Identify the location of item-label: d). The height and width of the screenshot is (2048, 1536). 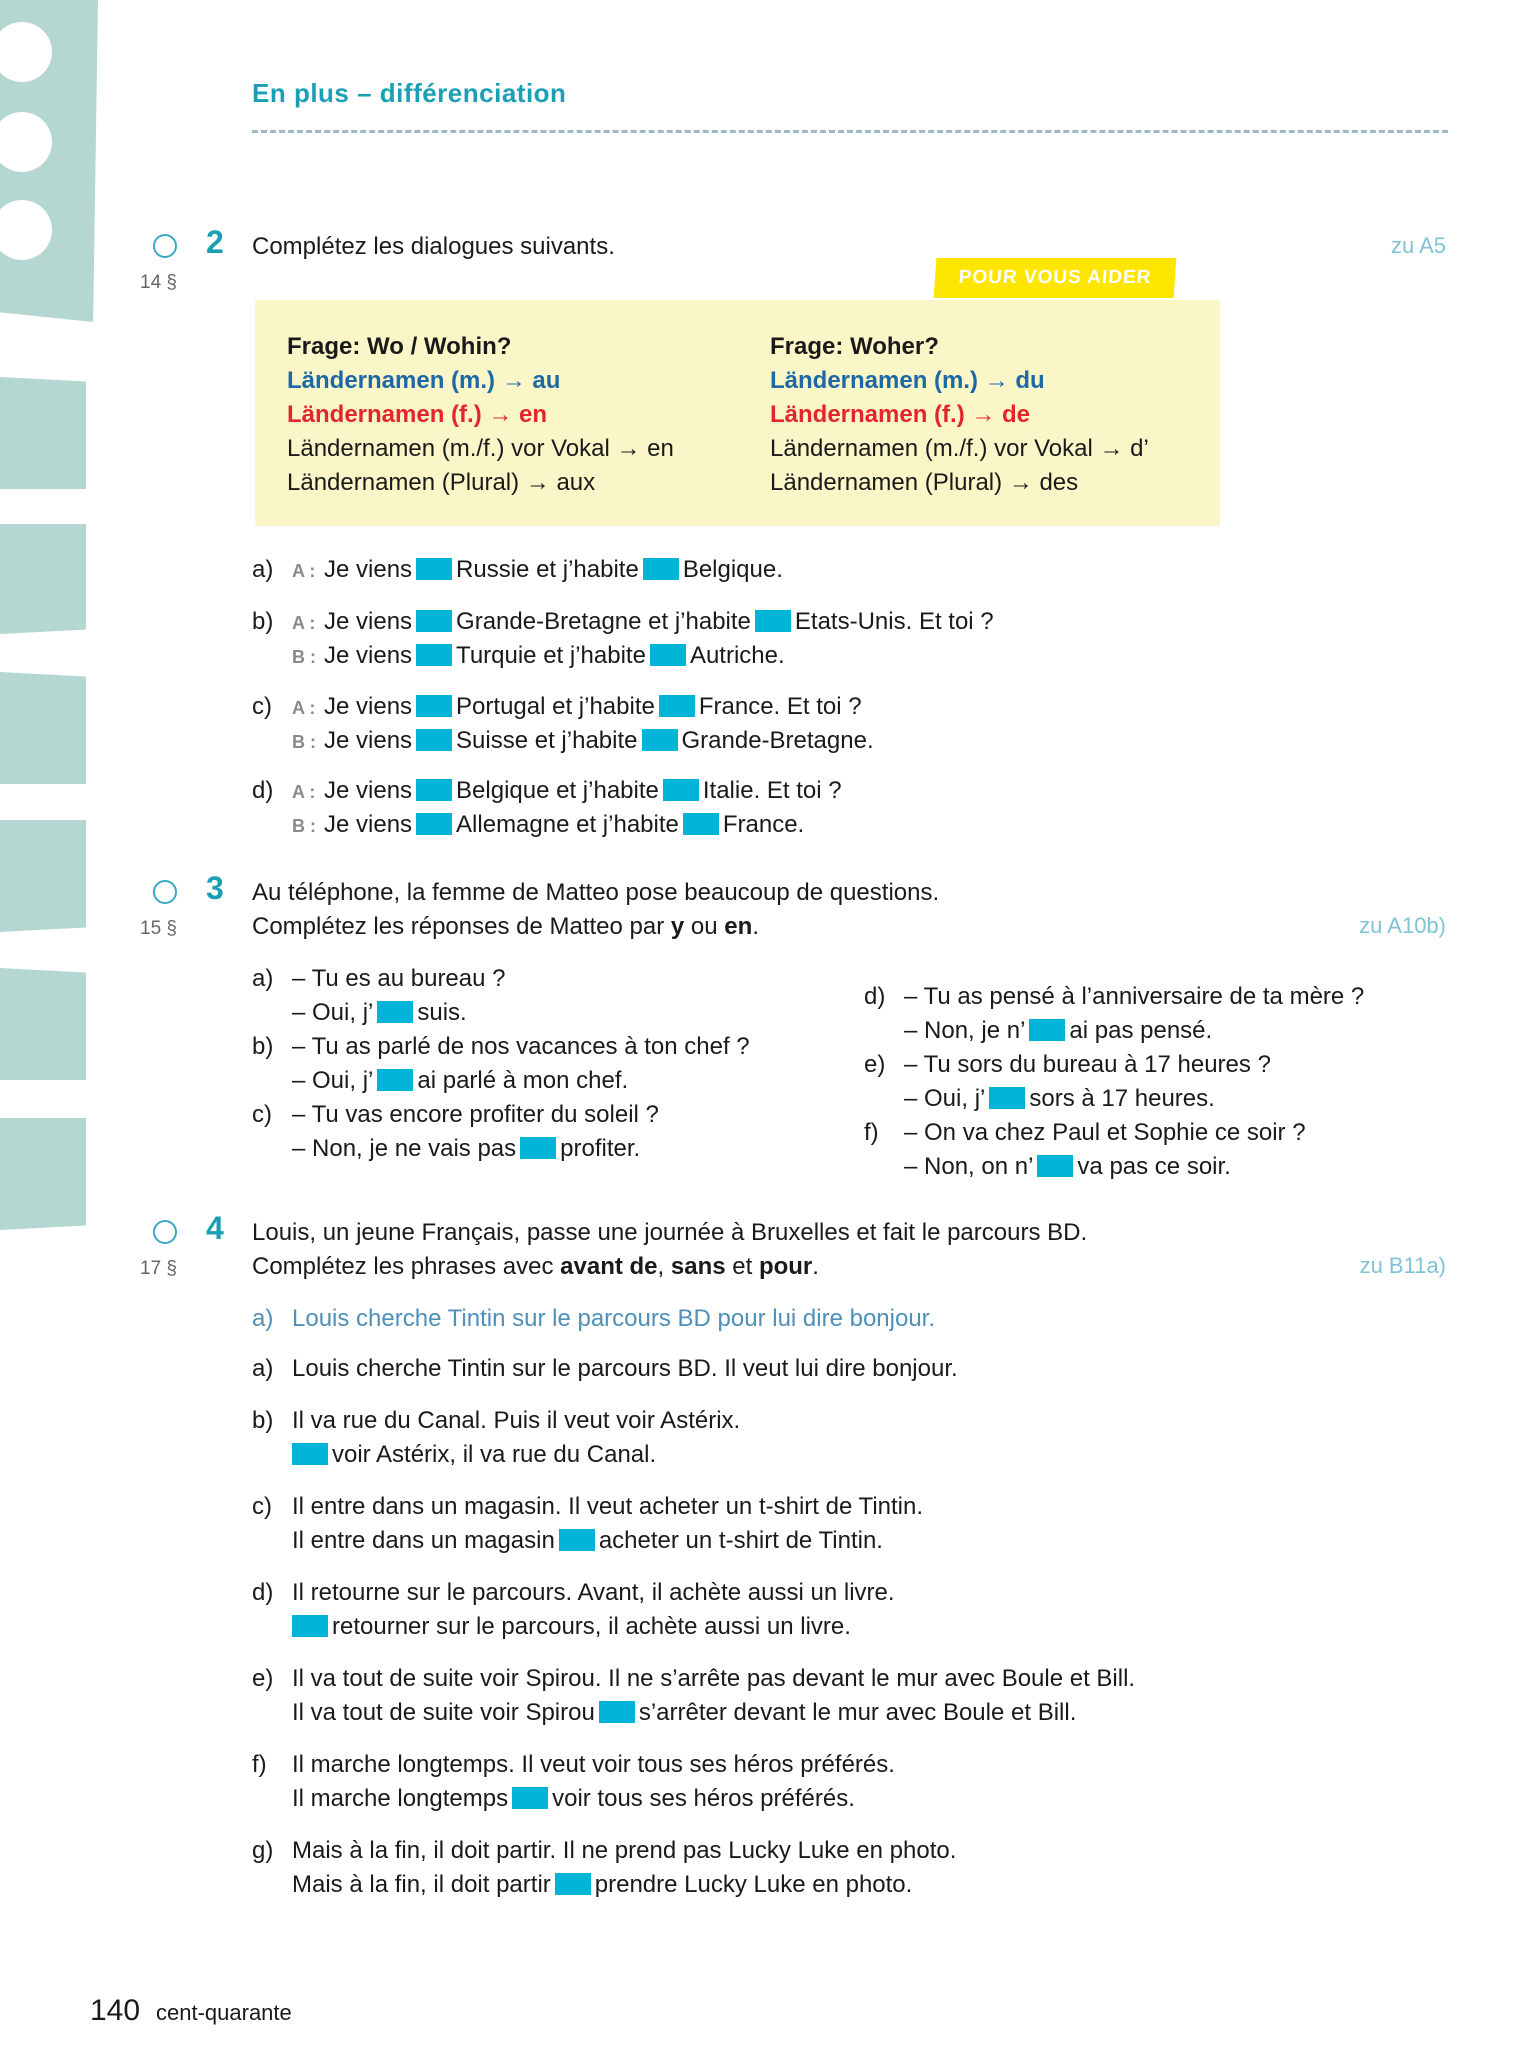
(263, 790).